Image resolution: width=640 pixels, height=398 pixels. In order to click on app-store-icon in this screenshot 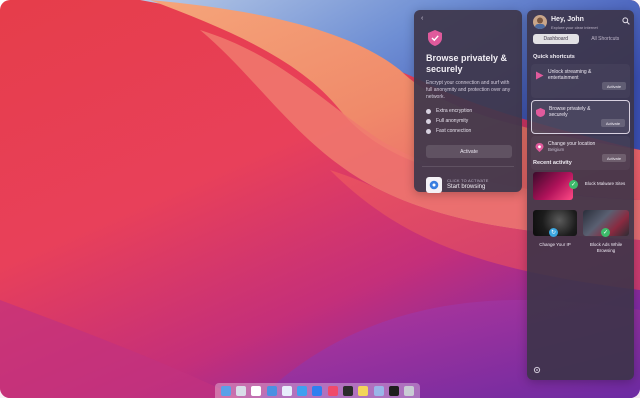, I will do `click(317, 390)`.